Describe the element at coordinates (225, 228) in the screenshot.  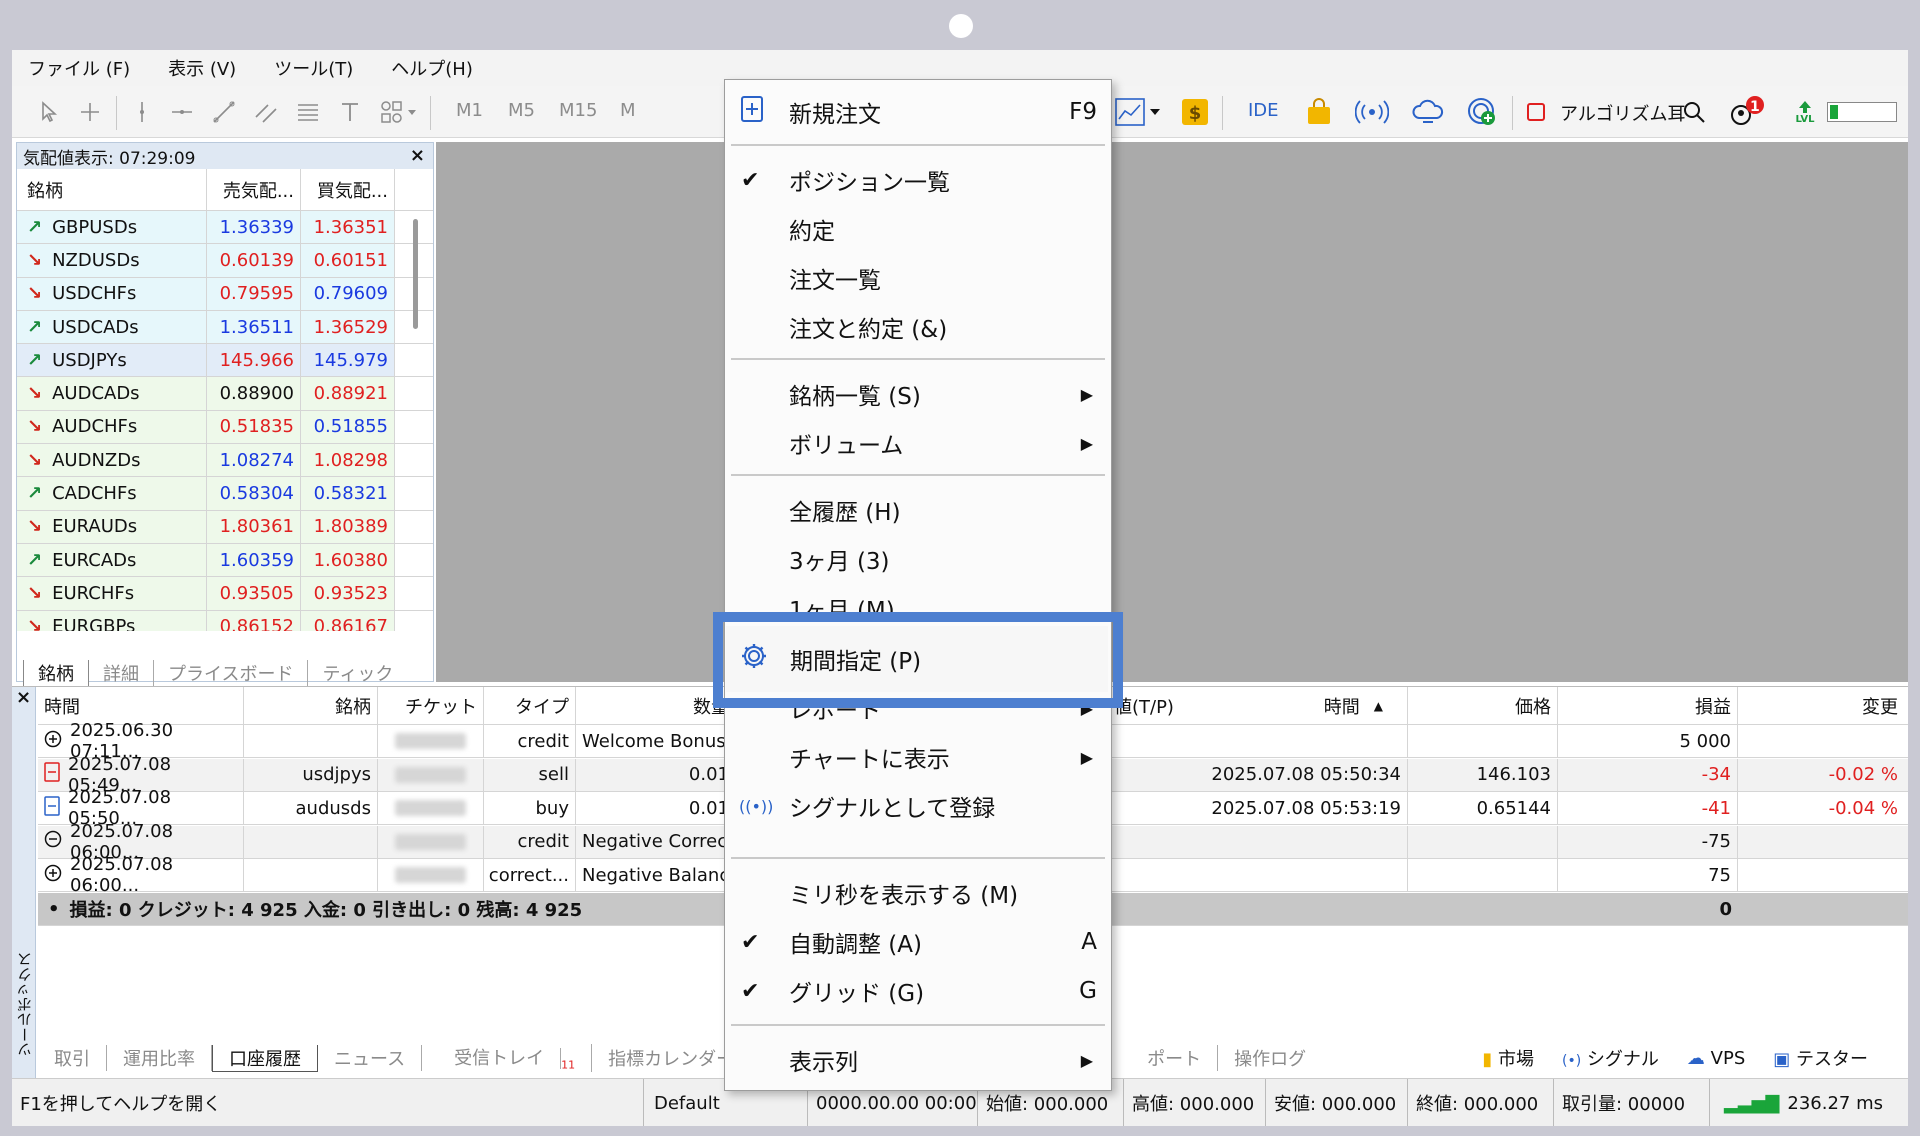
I see `list-item: ↗ GBPUSDs 1.36339 1.36351` at that location.